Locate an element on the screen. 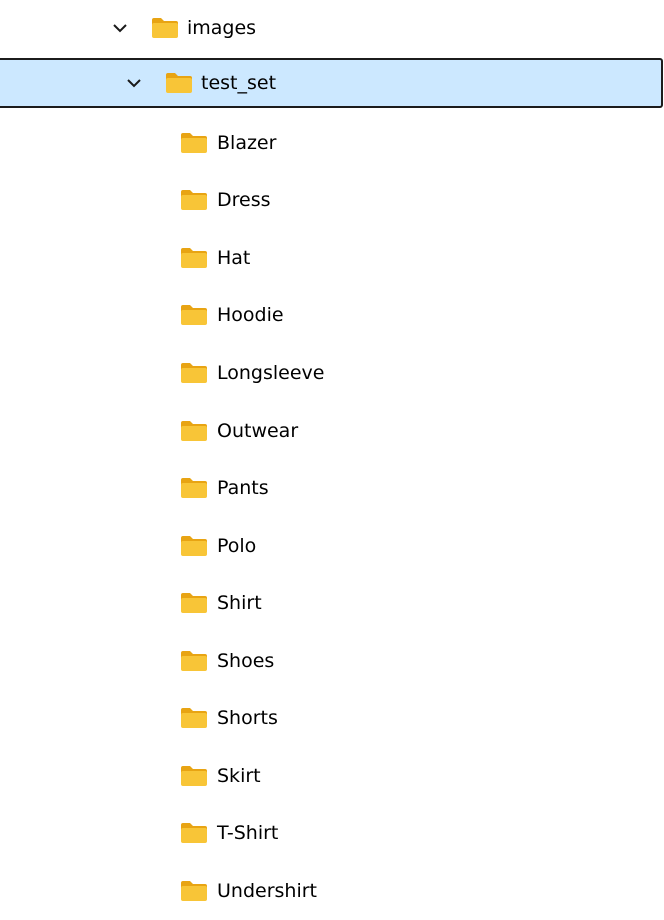 The width and height of the screenshot is (664, 920). tree-item-label: test_set is located at coordinates (239, 83).